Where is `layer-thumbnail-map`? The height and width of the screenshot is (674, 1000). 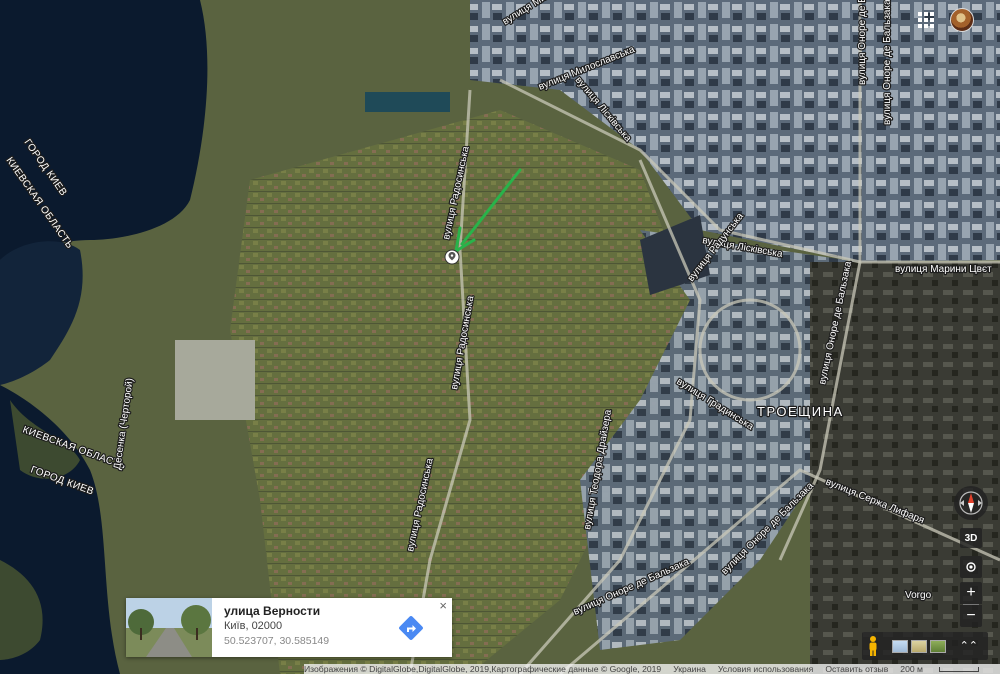
layer-thumbnail-map is located at coordinates (919, 646).